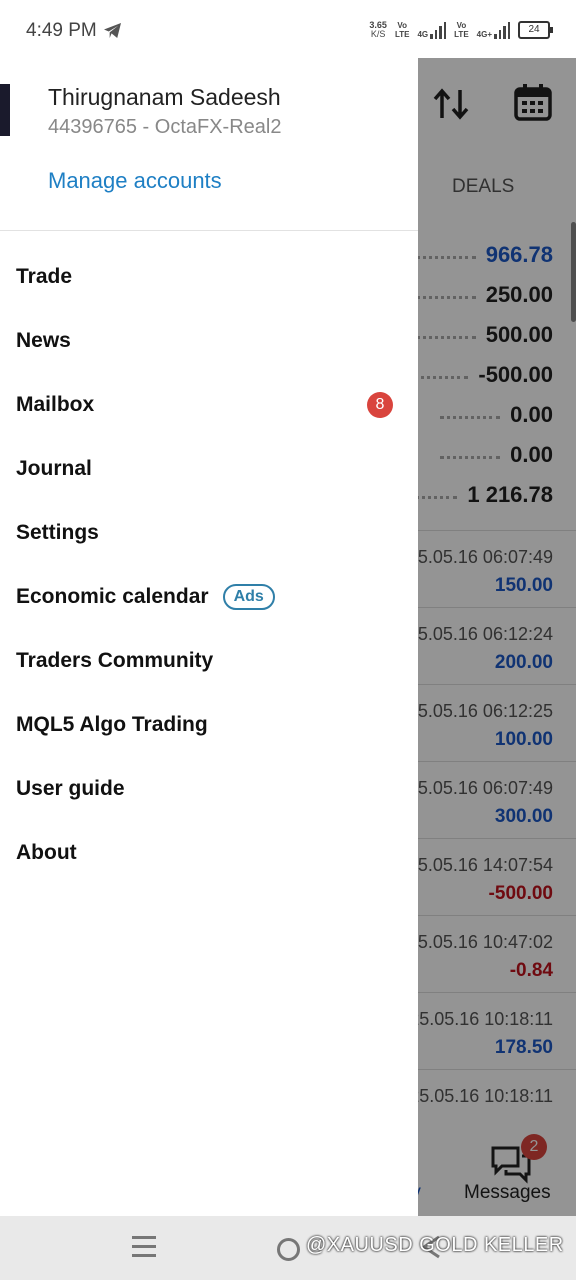  I want to click on menu-item-news: News, so click(209, 341).